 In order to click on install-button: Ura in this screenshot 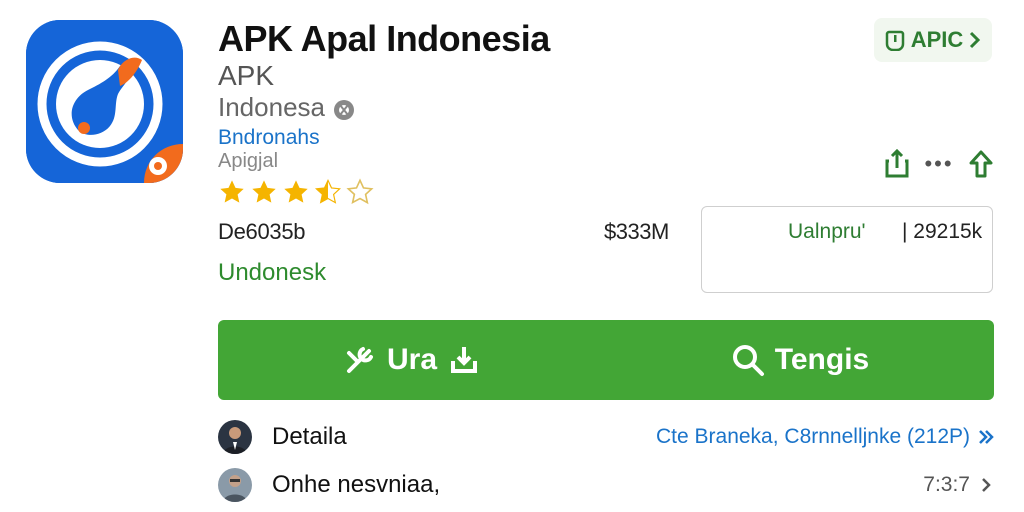, I will do `click(412, 360)`.